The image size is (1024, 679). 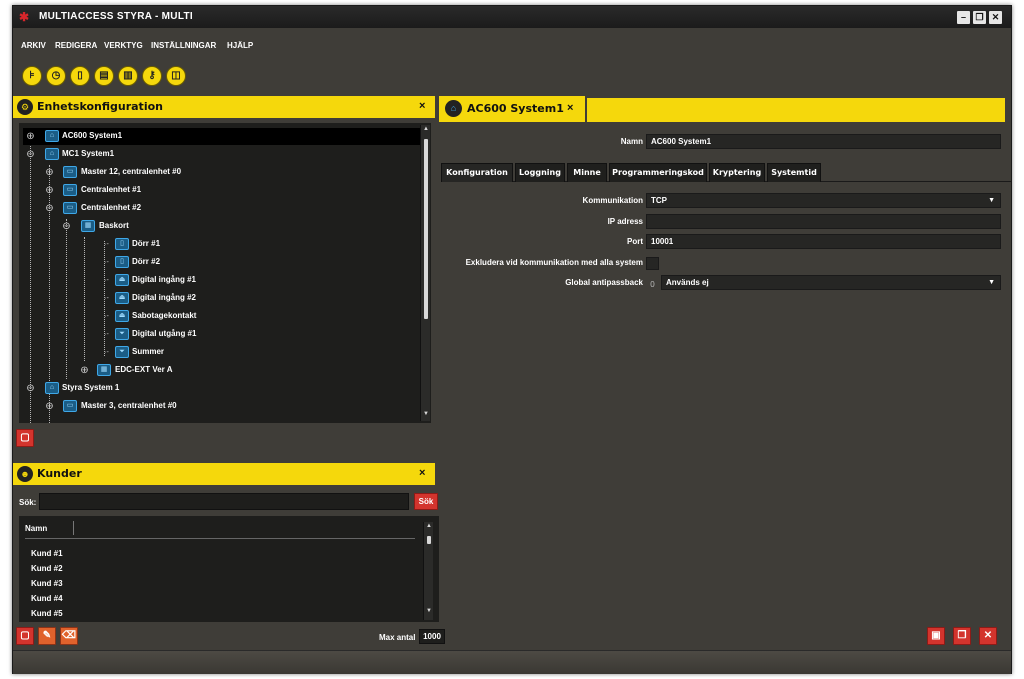 What do you see at coordinates (47, 568) in the screenshot?
I see `list-item: Kund #2` at bounding box center [47, 568].